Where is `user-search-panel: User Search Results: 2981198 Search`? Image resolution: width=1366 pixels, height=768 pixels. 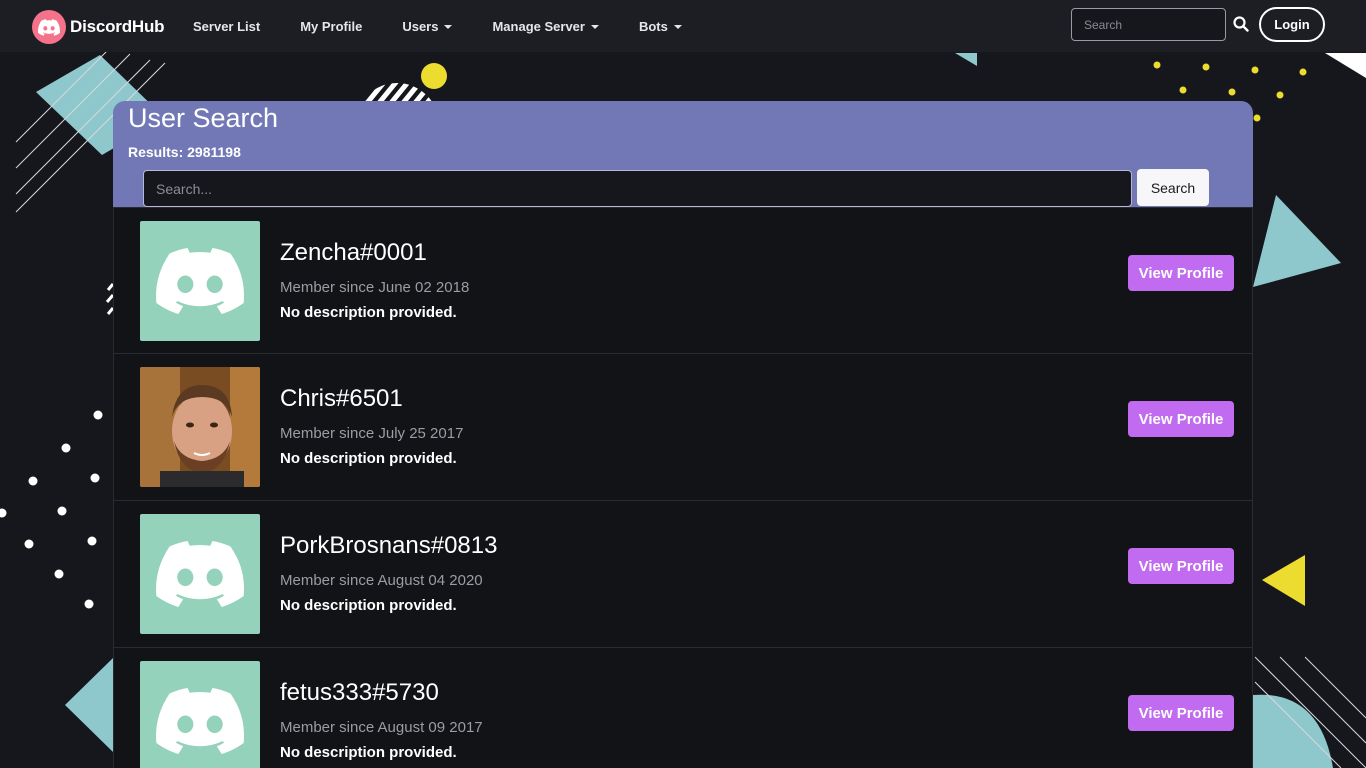
user-search-panel: User Search Results: 2981198 Search is located at coordinates (683, 154).